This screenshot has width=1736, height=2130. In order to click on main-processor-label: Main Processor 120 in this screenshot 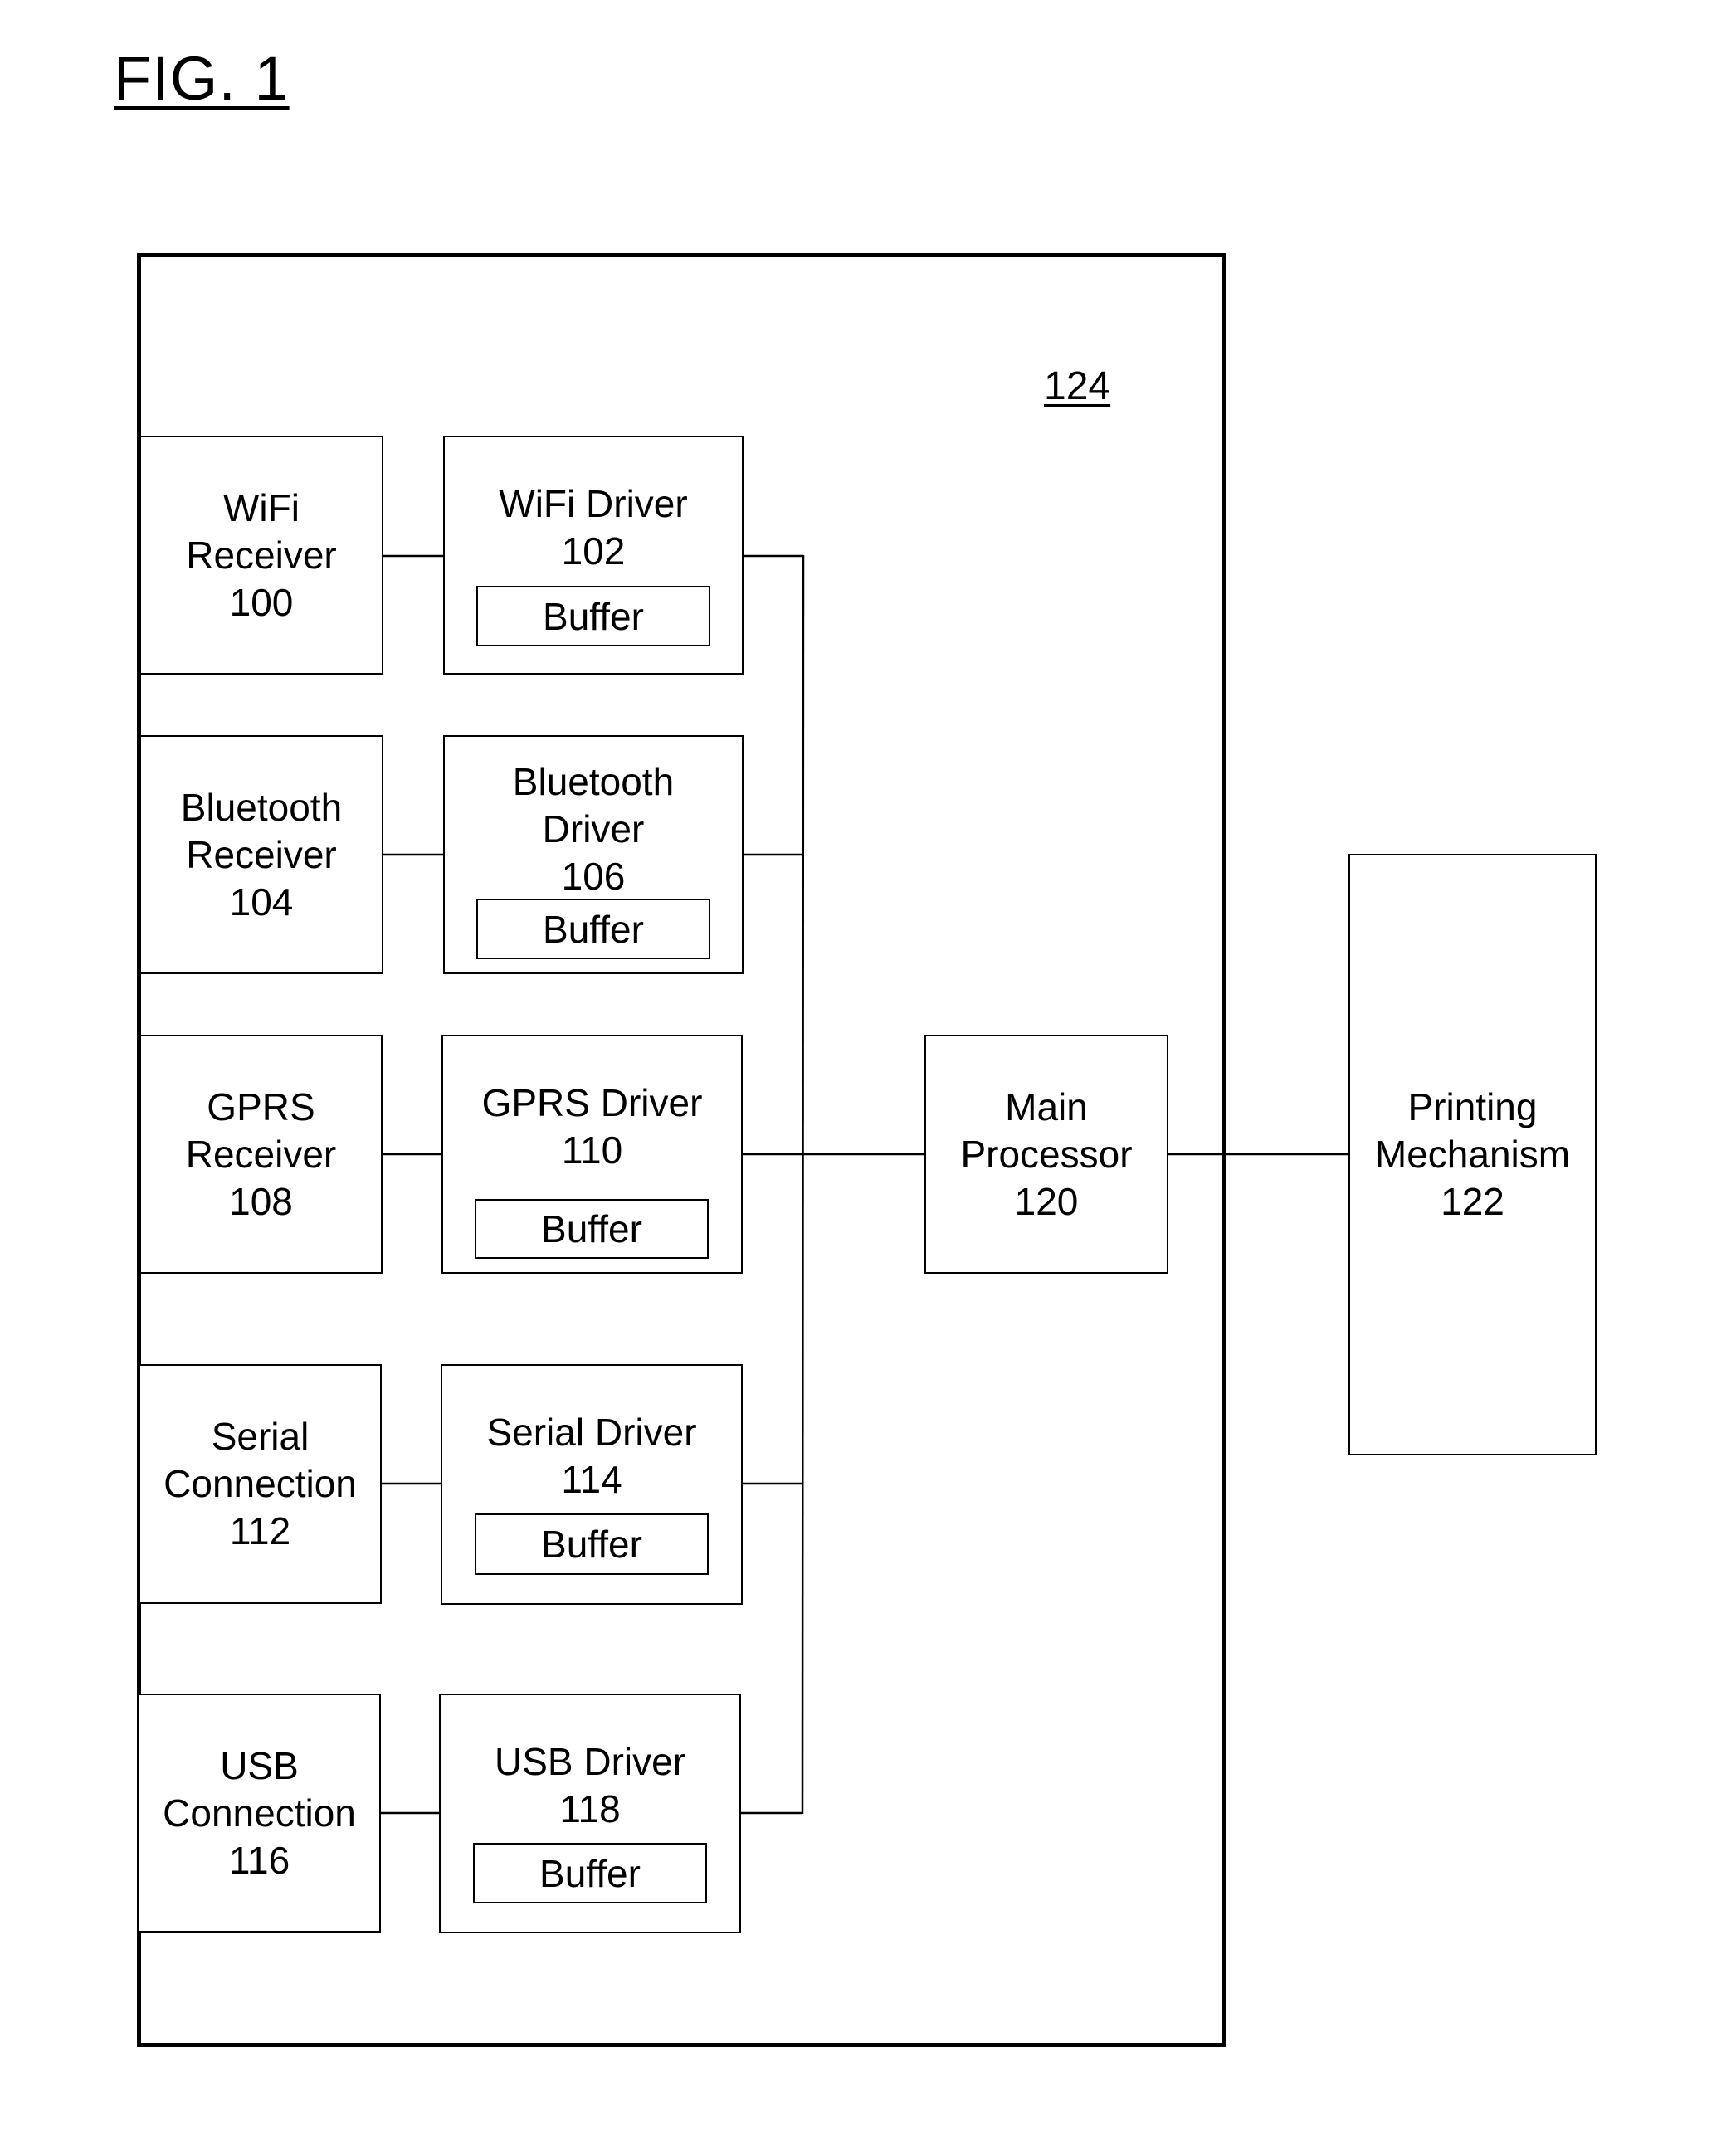, I will do `click(1046, 1153)`.